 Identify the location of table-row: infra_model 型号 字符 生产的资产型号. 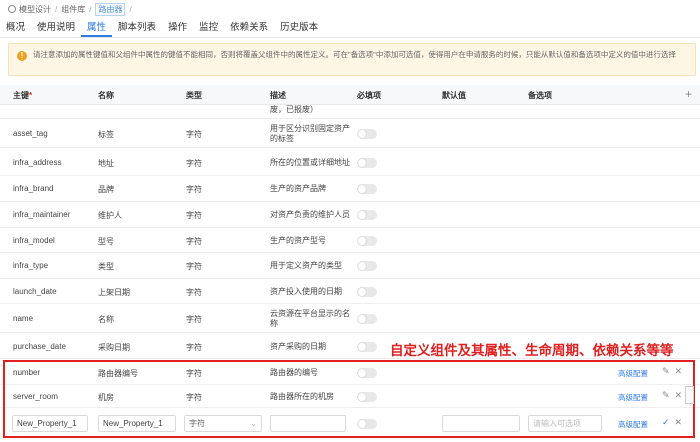
(350, 240).